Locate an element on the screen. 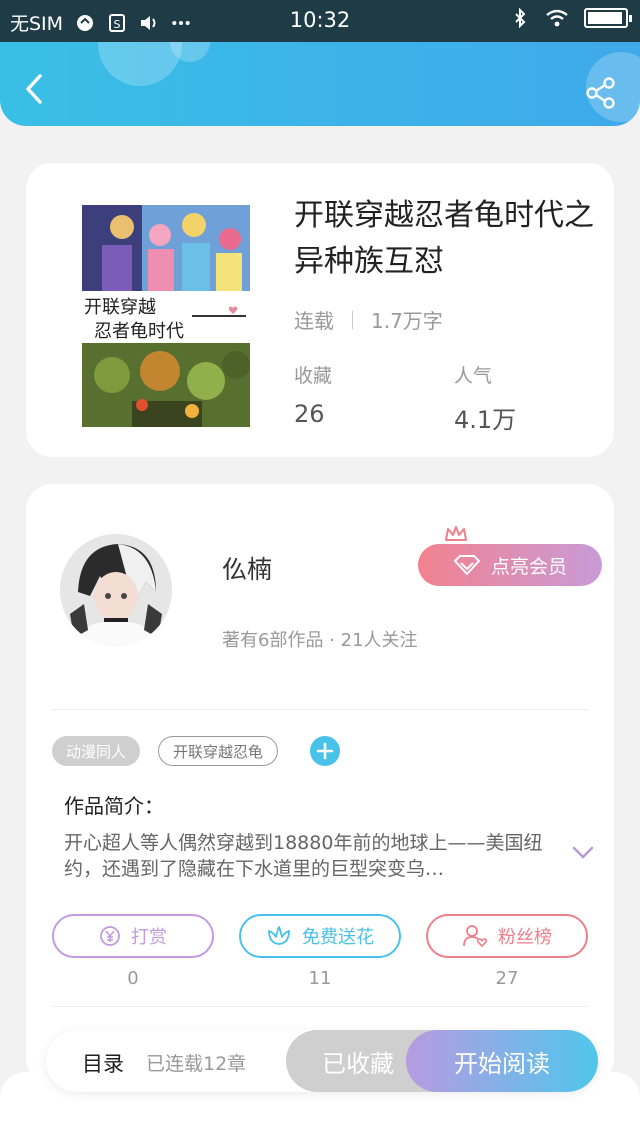  book-title: 开联穿越忍者龟时代之异种族互怼 is located at coordinates (444, 238).